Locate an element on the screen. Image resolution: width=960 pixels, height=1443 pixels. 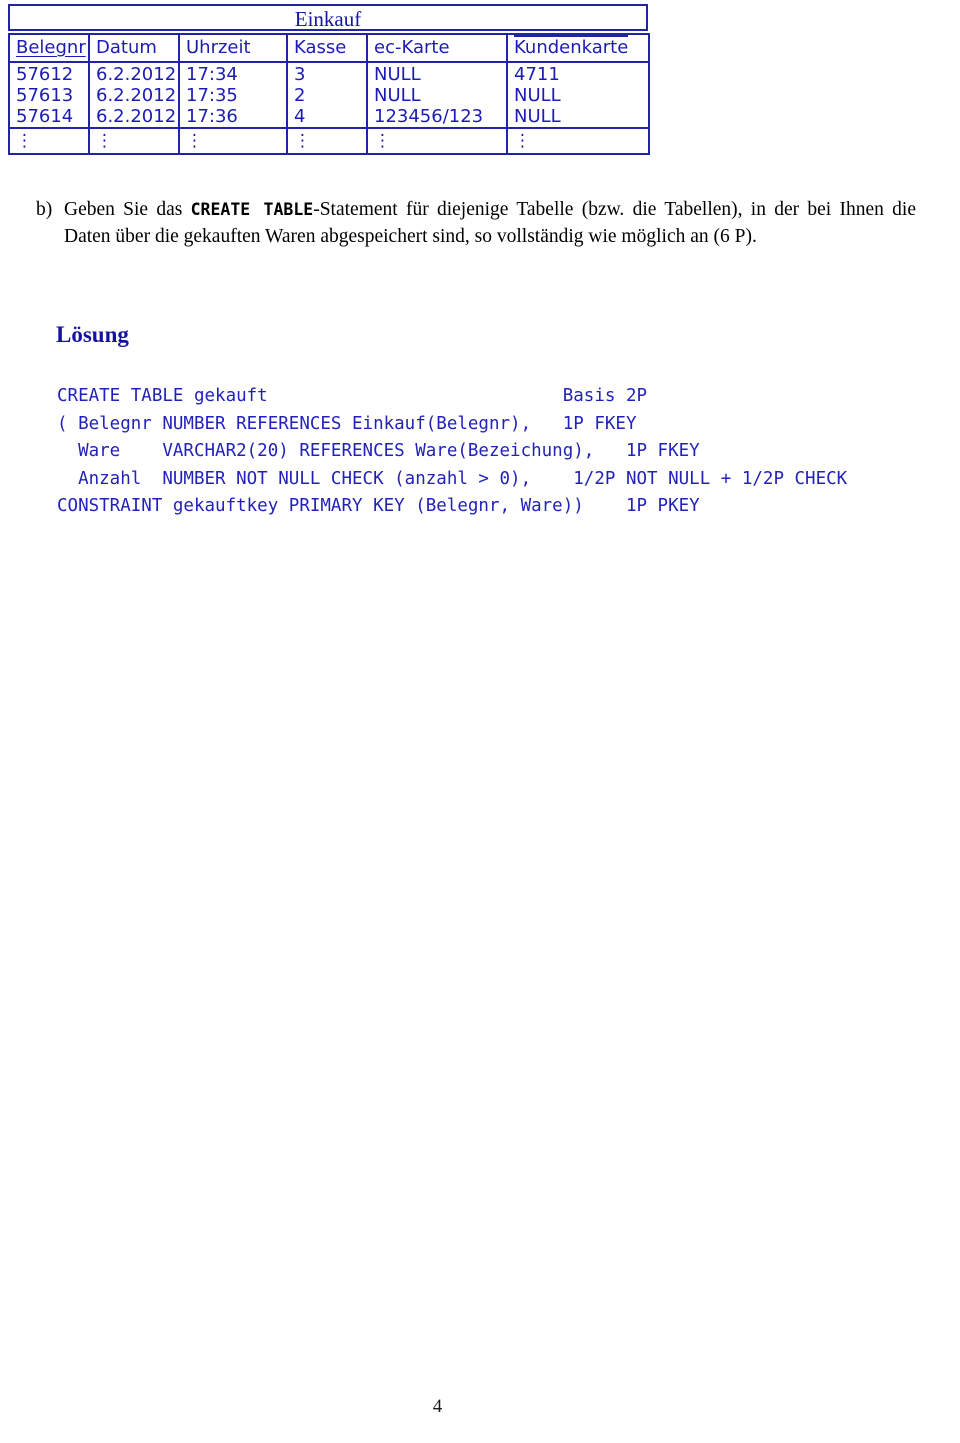
cell-uhrzeit: 17:35 is located at coordinates (233, 95).